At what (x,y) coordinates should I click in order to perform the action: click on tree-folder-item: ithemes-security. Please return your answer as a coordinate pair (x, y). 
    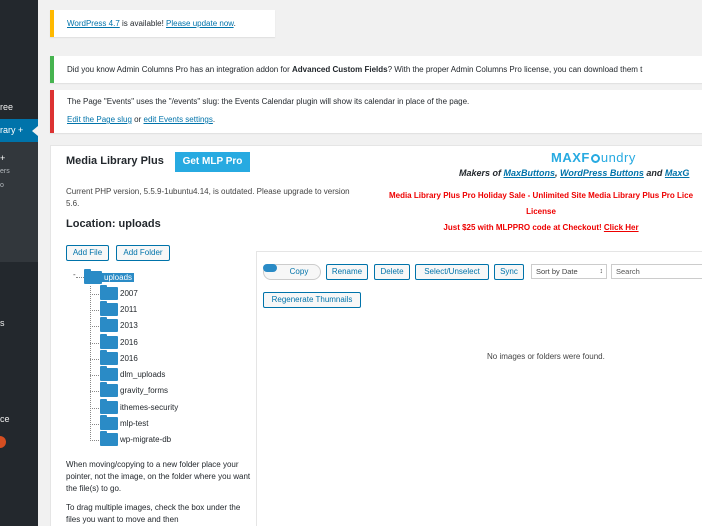
    Looking at the image, I should click on (139, 407).